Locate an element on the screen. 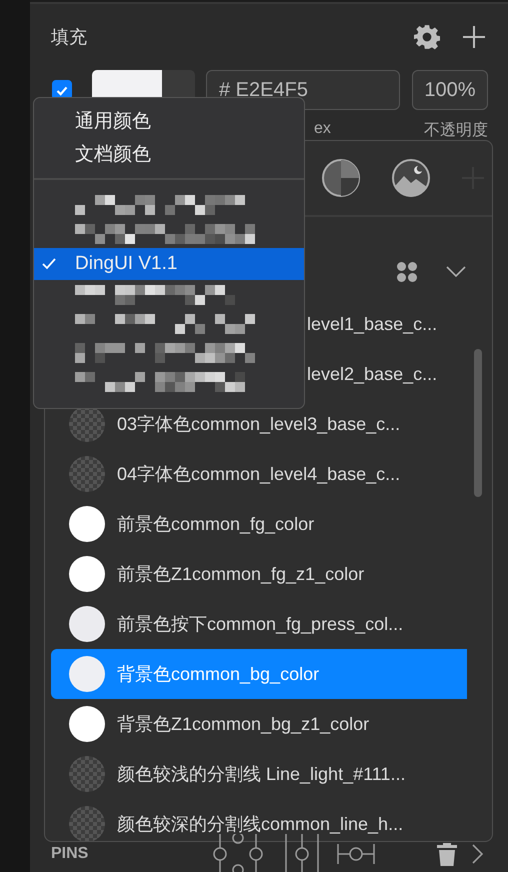  opacity-field: 100% is located at coordinates (450, 90).